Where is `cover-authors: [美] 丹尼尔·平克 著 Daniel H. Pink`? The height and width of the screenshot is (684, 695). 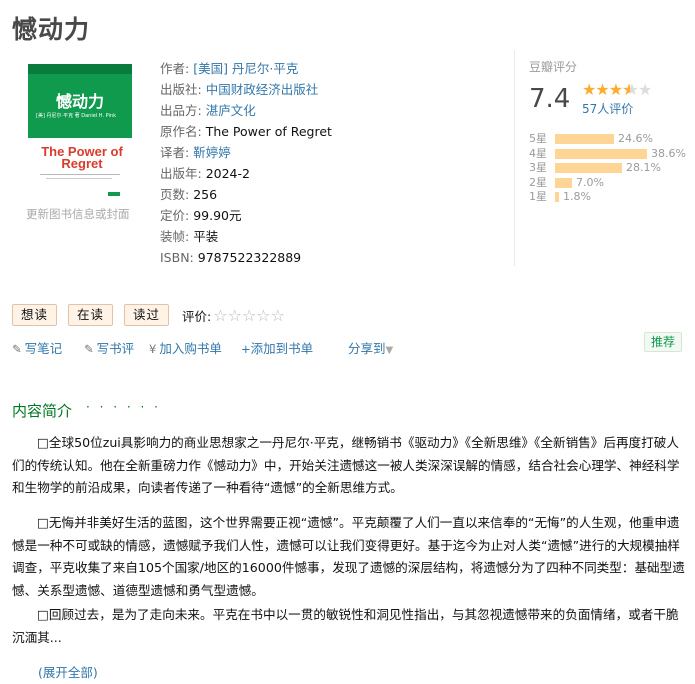
cover-authors: [美] 丹尼尔·平克 著 Daniel H. Pink is located at coordinates (76, 116).